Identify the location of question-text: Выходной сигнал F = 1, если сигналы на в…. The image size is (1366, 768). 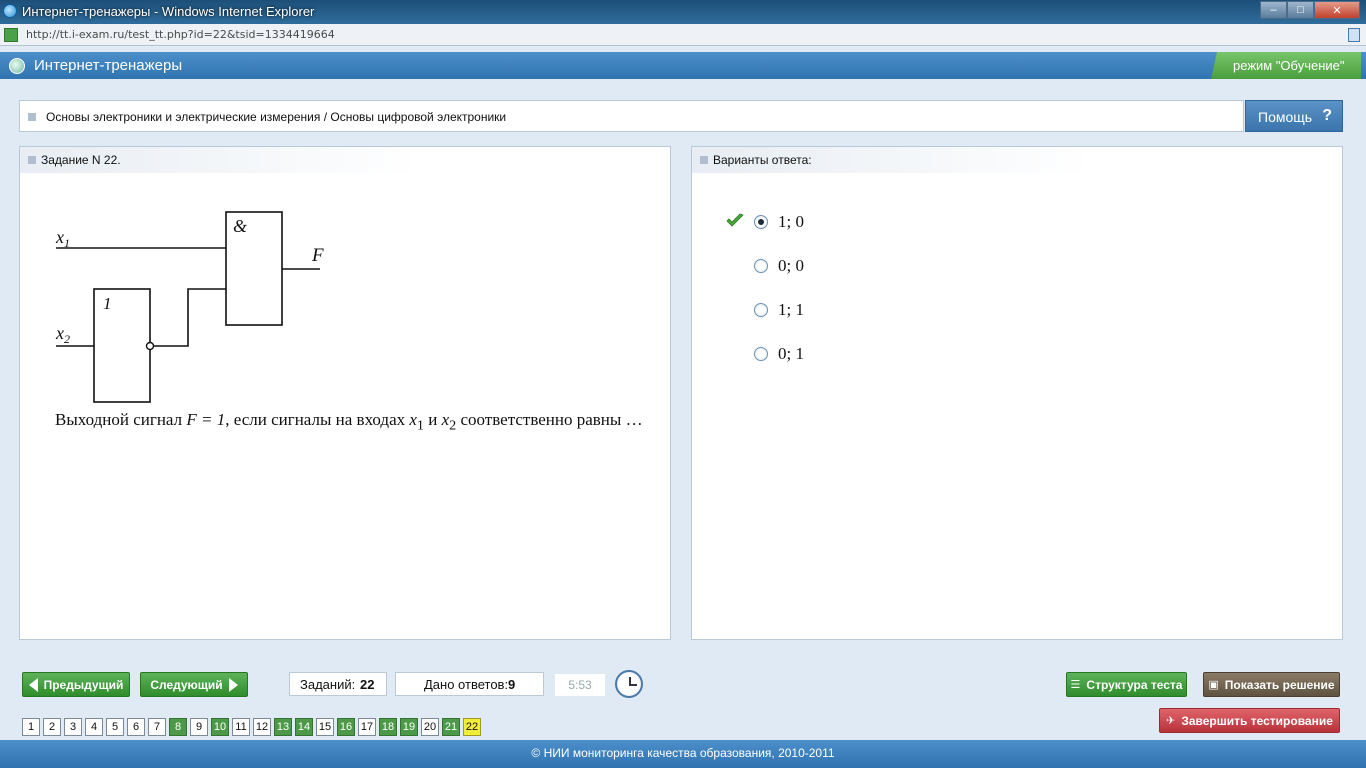
(355, 422).